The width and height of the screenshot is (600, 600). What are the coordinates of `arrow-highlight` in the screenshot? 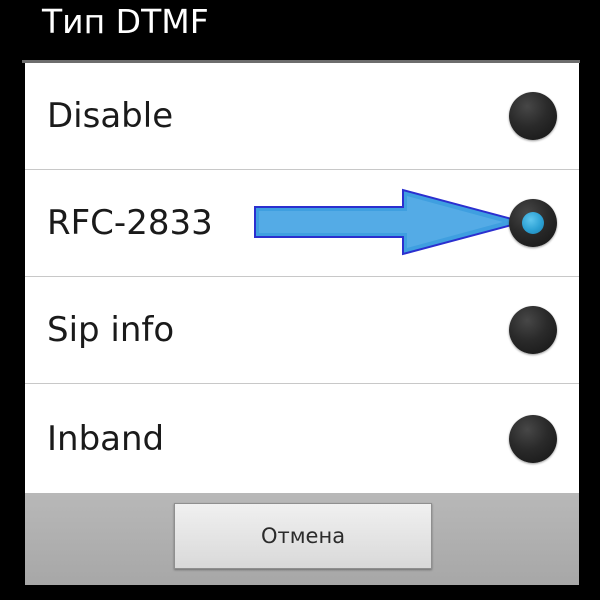 It's located at (381, 222).